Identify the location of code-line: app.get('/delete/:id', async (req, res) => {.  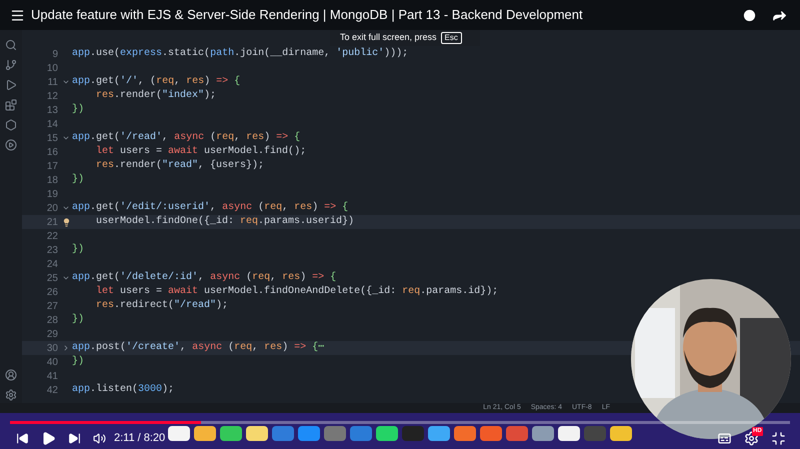
(204, 278).